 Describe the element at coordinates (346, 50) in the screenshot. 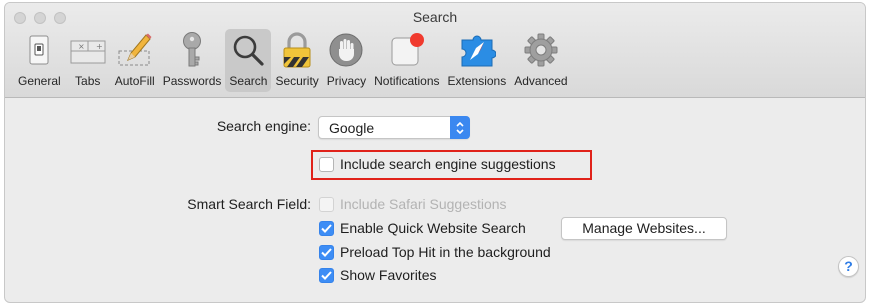

I see `hand-icon` at that location.